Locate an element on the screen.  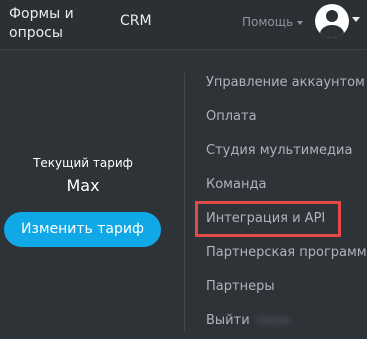
redacted-username is located at coordinates (272, 320).